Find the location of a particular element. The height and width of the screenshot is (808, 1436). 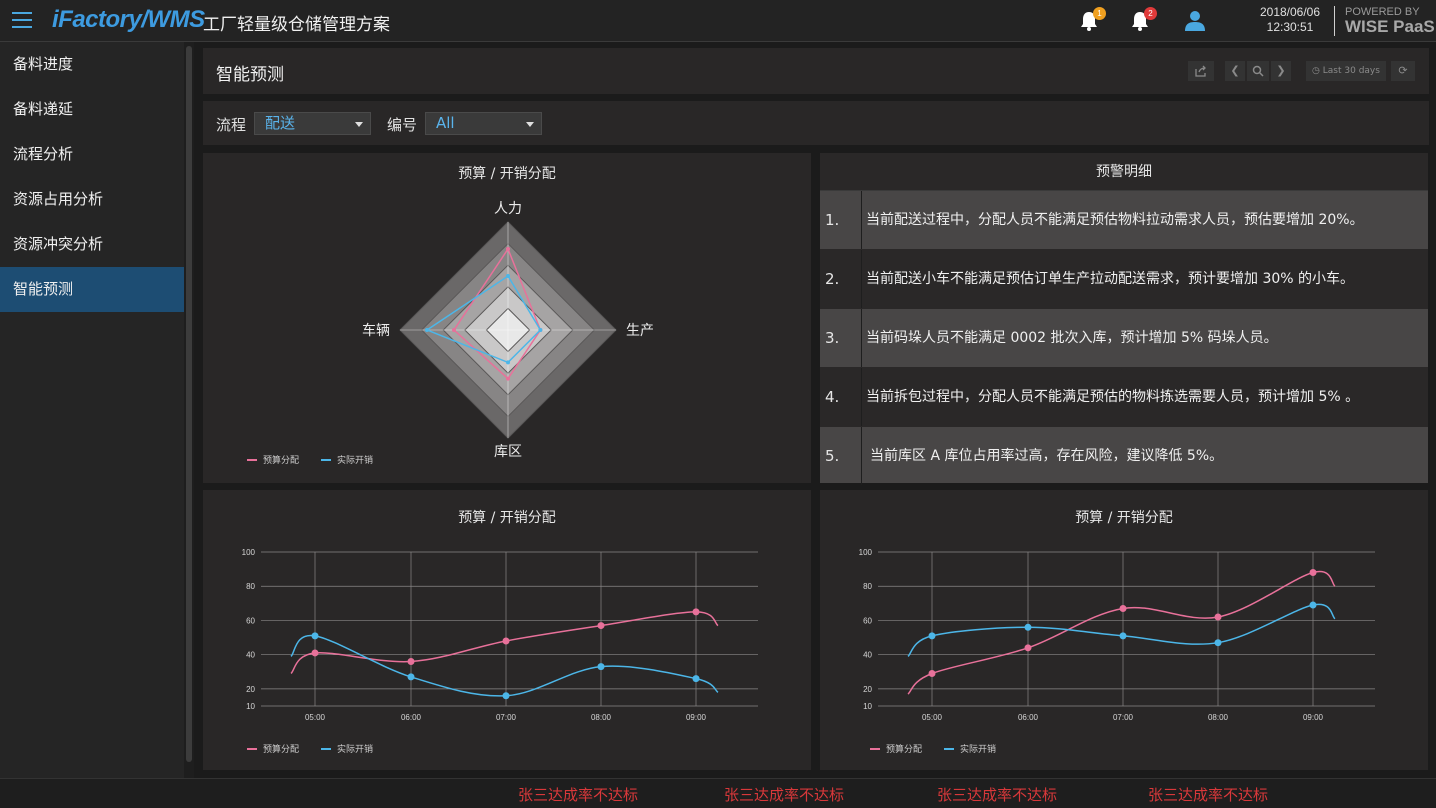

alert-row: 3. 当前码垛人员不能满足 0002 批次入库，预计增加 5% 码垛人员。 is located at coordinates (1124, 338).